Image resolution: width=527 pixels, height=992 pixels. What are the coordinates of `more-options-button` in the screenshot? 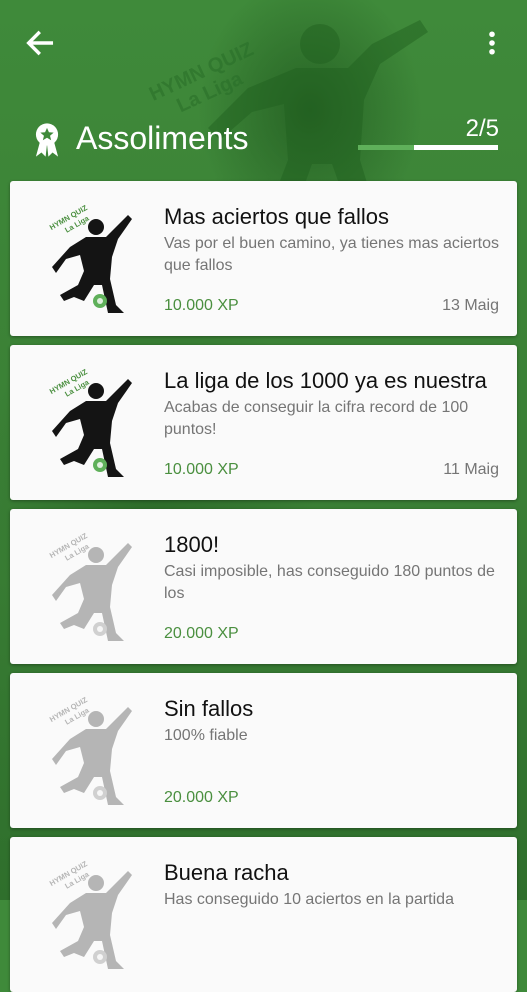 It's located at (492, 43).